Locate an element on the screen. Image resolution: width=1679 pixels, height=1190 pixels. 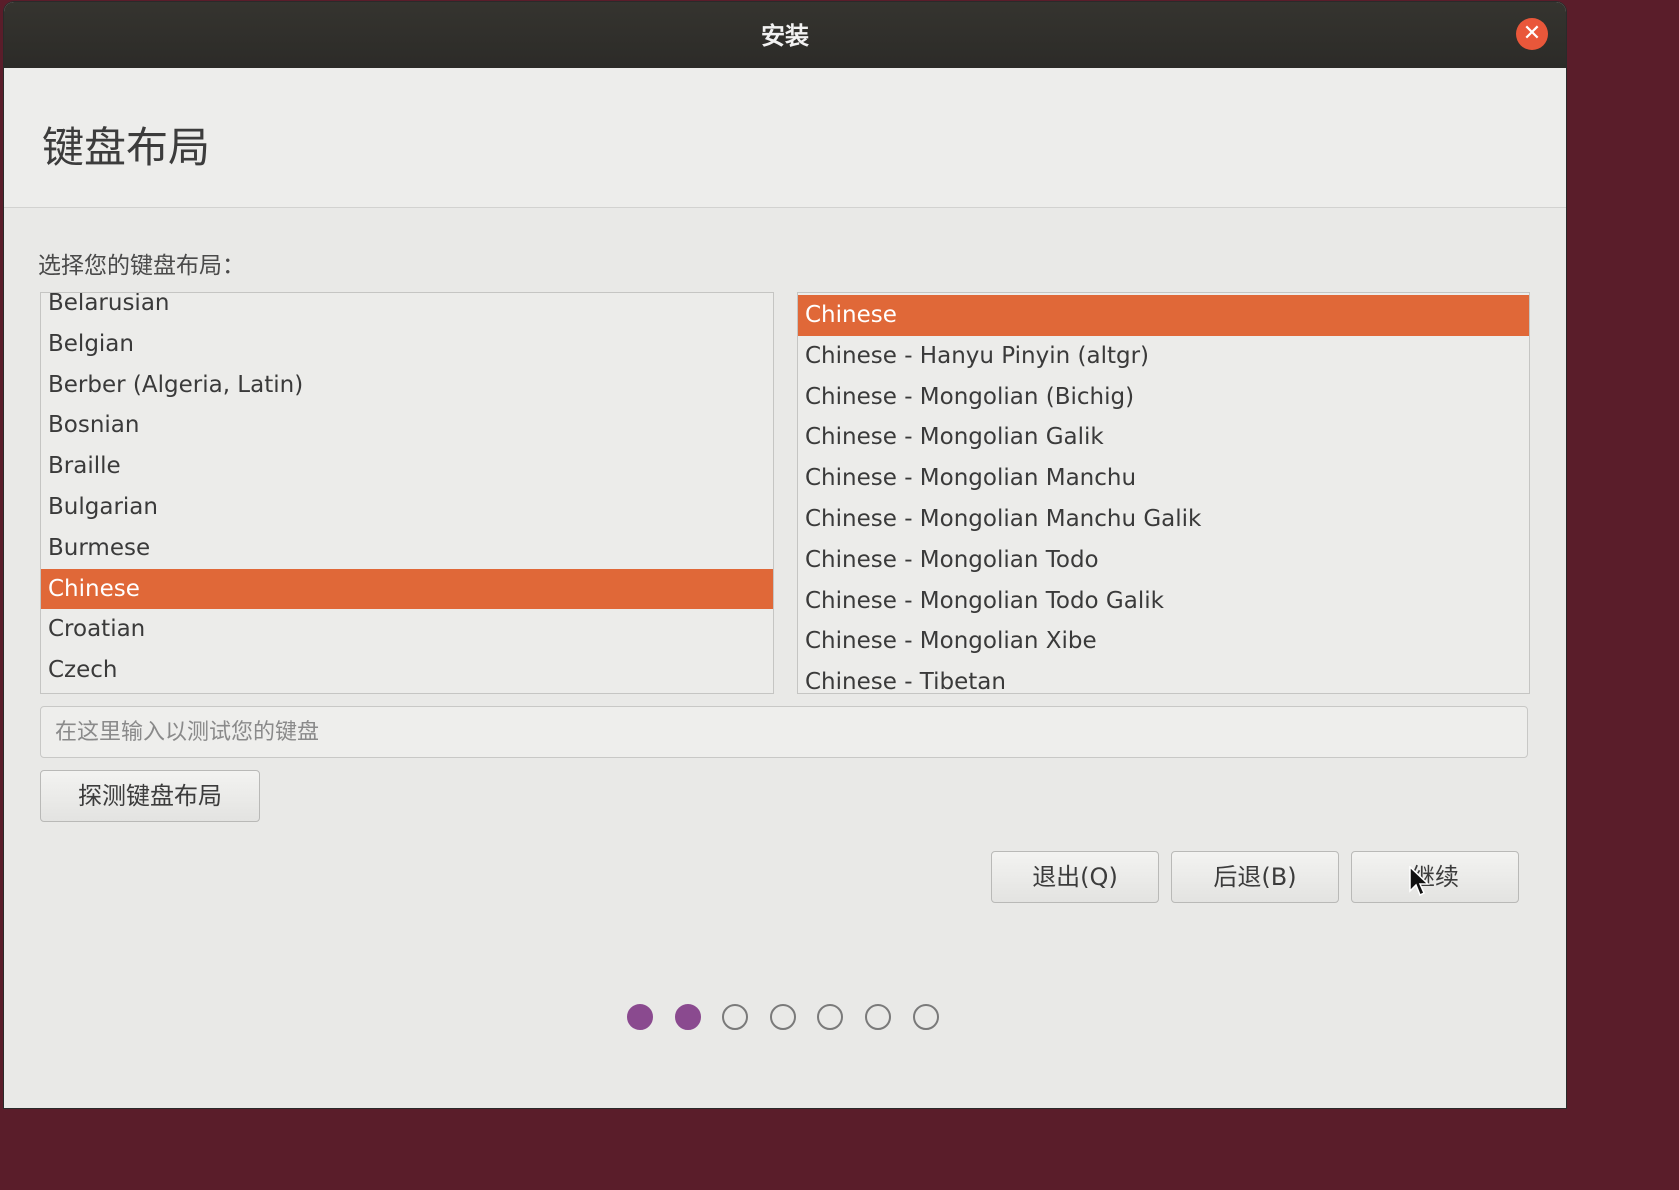
variant-list-item: Chinese - Mongolian Manchu Galik is located at coordinates (1163, 519).